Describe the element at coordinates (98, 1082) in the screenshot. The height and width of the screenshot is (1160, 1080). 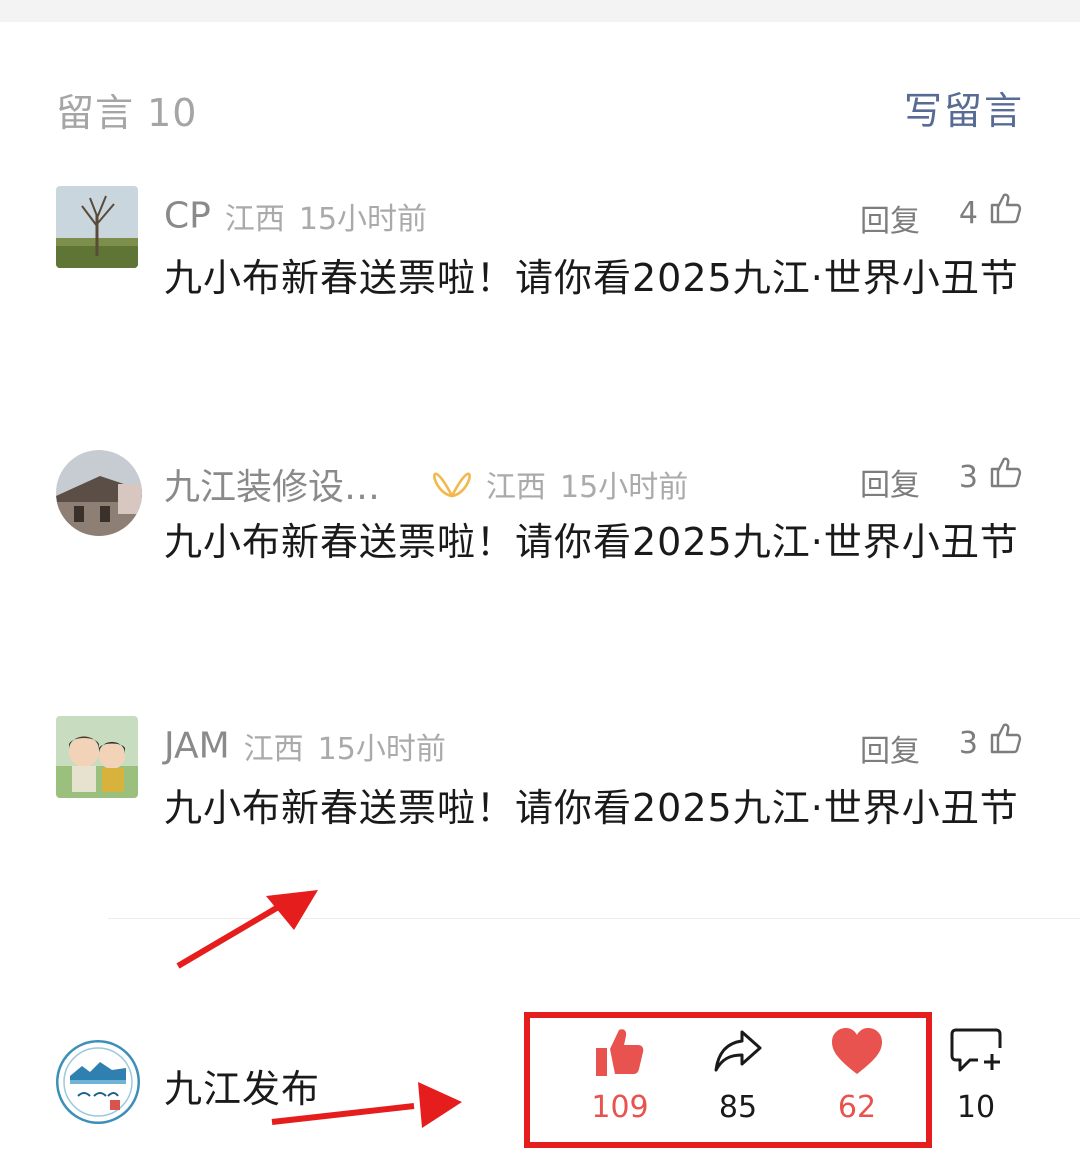
I see `account-logo` at that location.